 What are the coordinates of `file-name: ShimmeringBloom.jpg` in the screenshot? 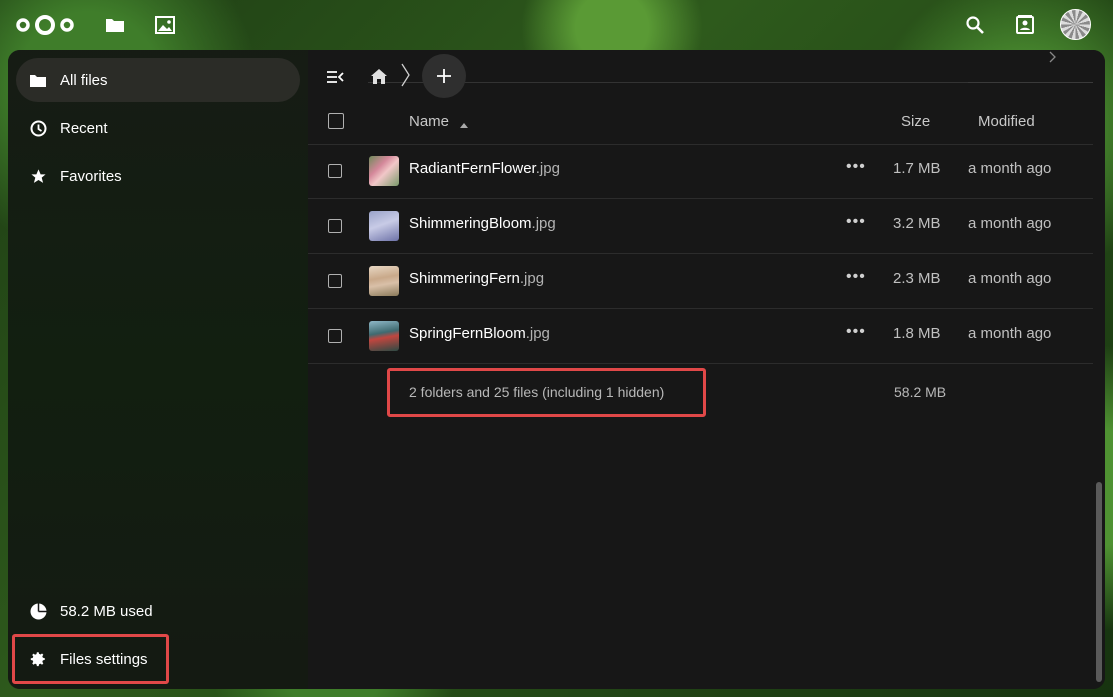 It's located at (482, 223).